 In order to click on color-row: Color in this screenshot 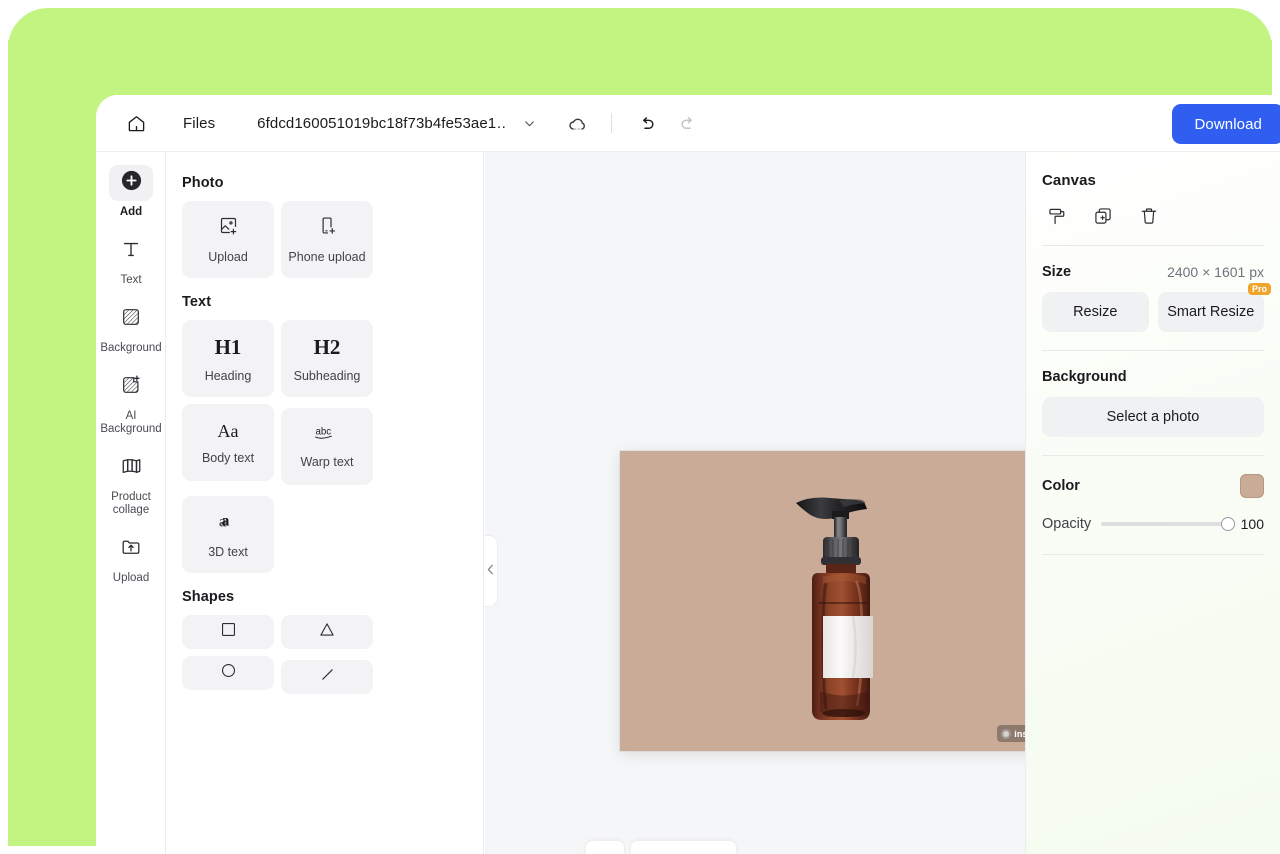, I will do `click(1153, 477)`.